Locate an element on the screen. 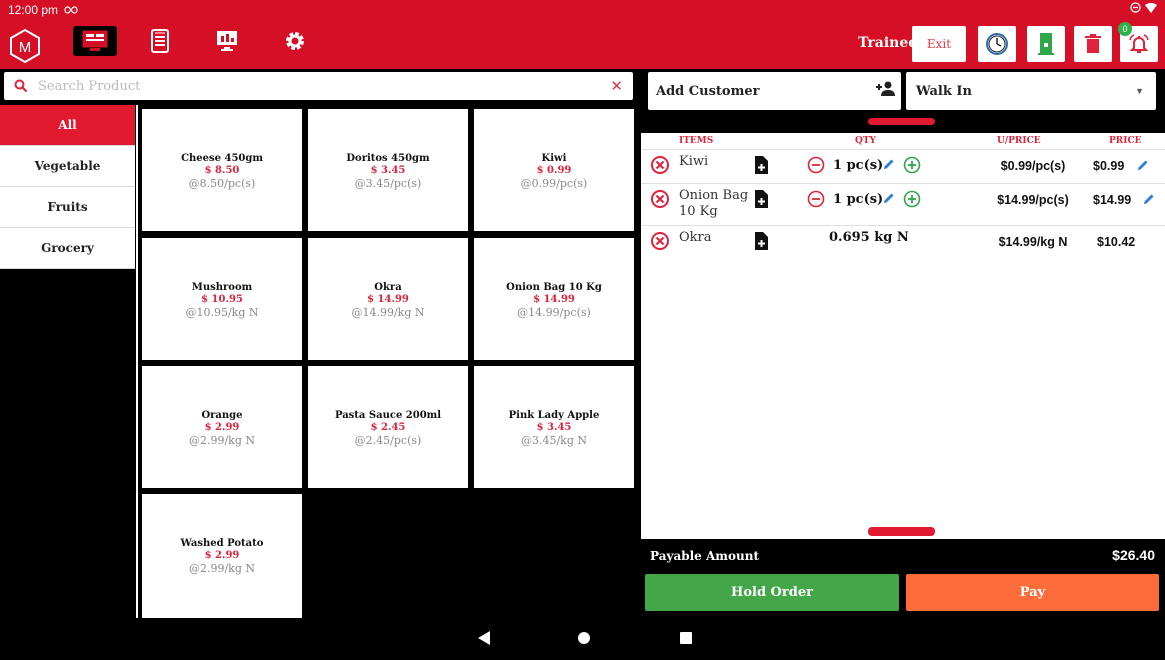  product-name: Pasta Sauce 200ml is located at coordinates (388, 415).